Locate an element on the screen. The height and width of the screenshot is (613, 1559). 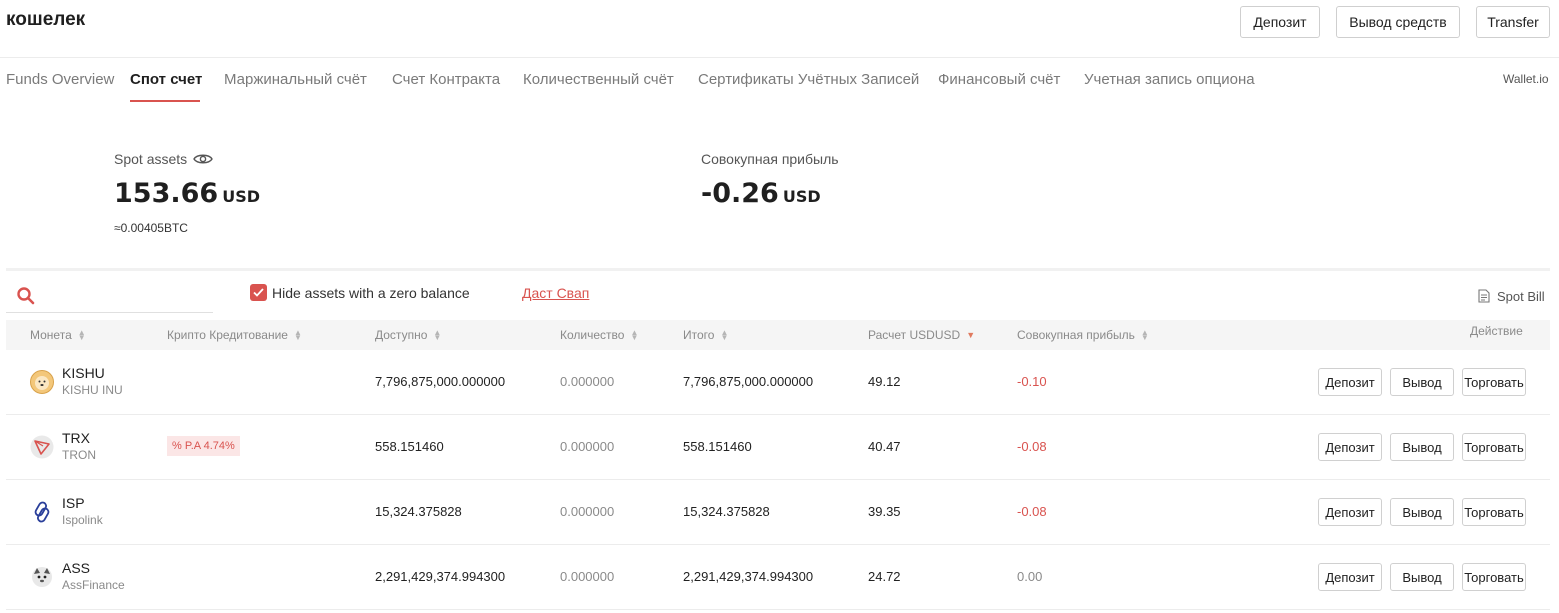
btc-equivalent: ≈0.00405BTC is located at coordinates (151, 228).